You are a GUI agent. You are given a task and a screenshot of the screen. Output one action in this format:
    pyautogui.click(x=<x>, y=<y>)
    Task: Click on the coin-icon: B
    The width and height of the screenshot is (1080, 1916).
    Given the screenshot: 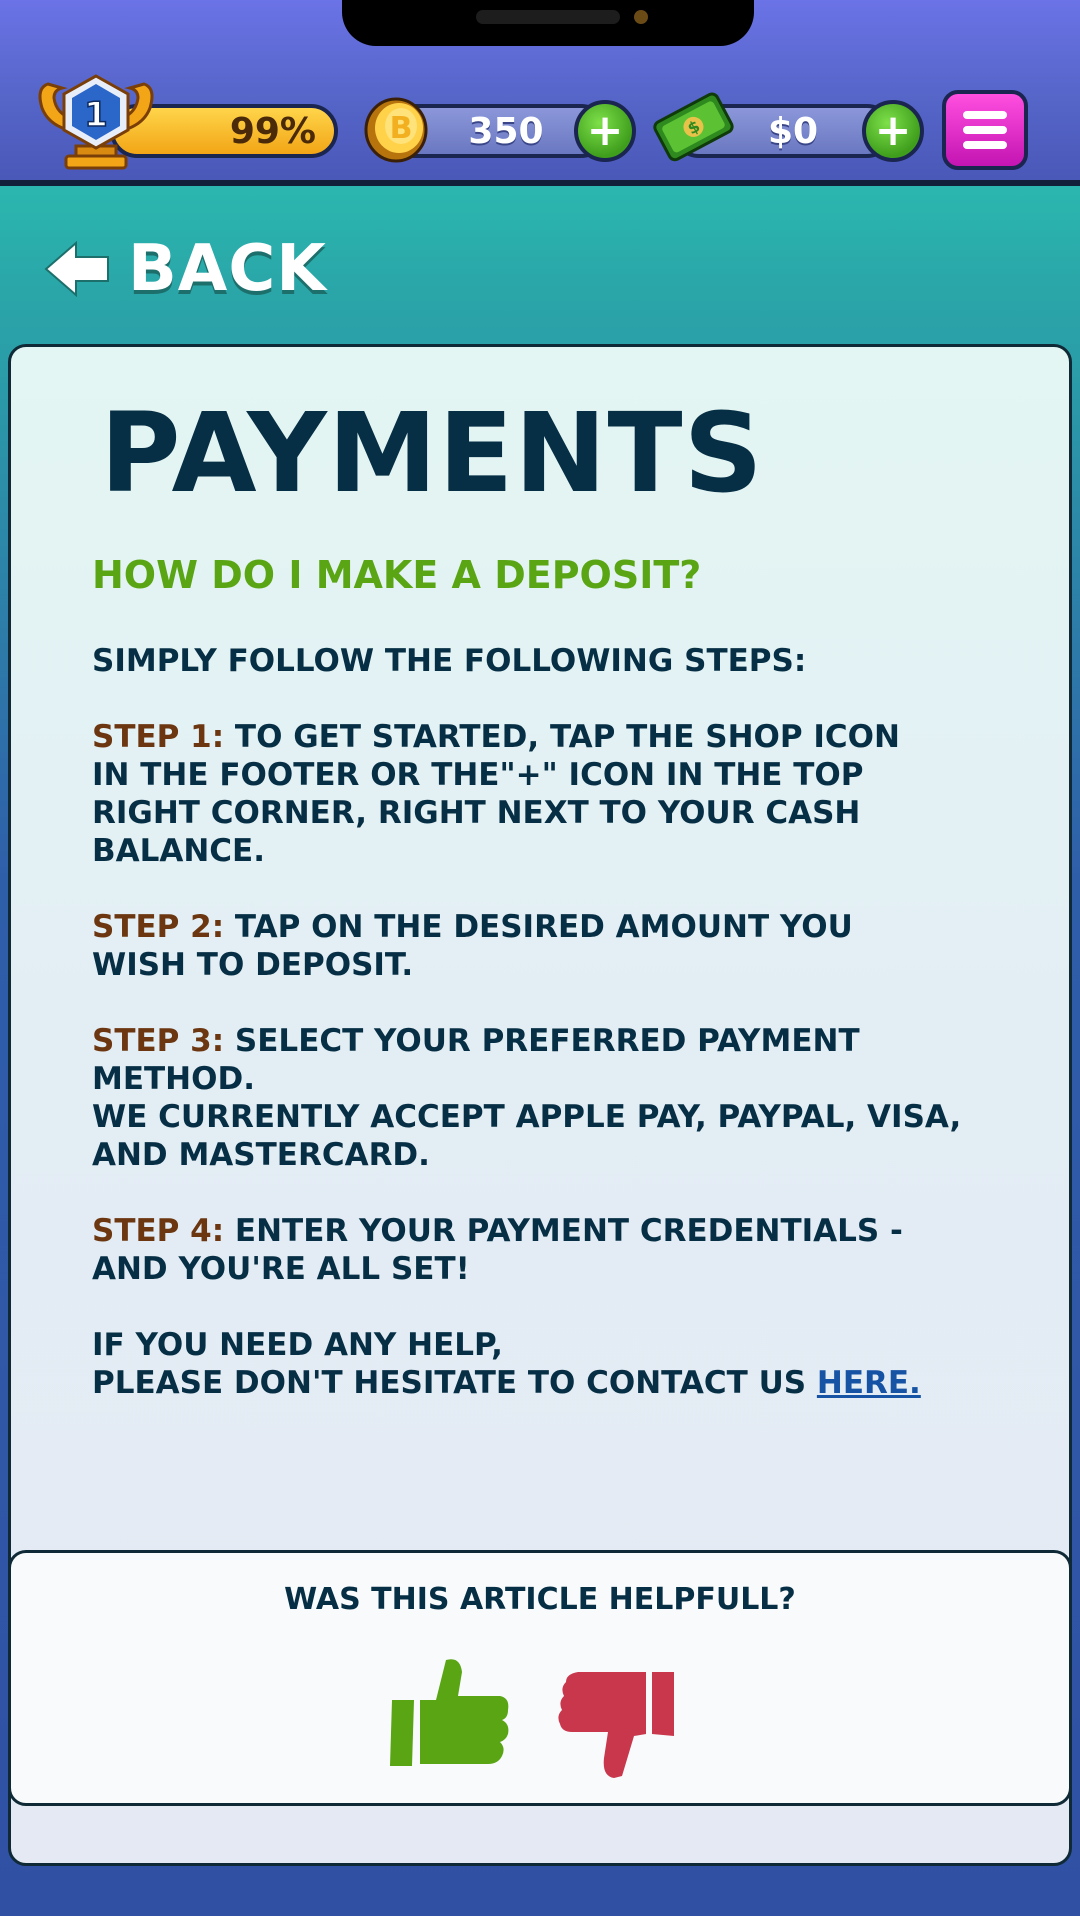 What is the action you would take?
    pyautogui.click(x=396, y=130)
    